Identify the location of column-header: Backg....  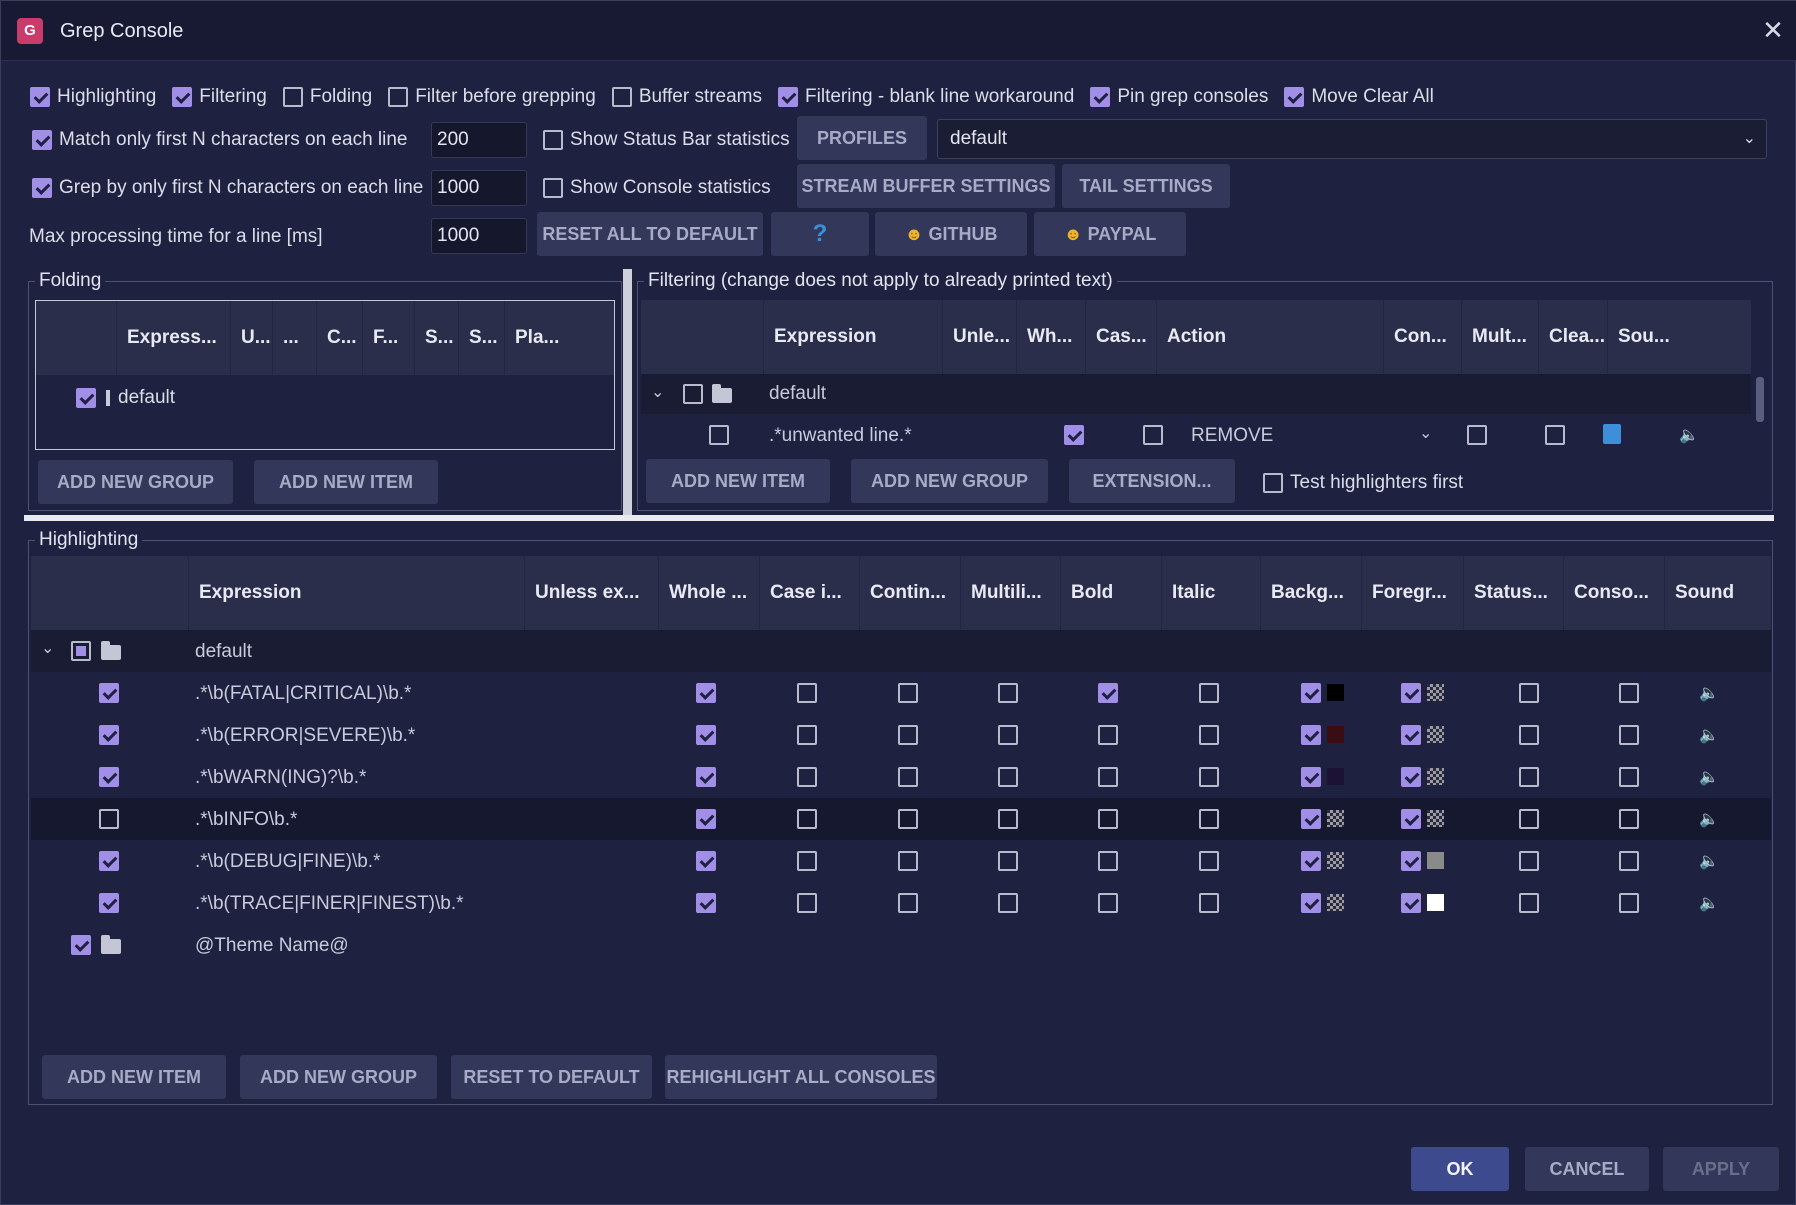
(1310, 593).